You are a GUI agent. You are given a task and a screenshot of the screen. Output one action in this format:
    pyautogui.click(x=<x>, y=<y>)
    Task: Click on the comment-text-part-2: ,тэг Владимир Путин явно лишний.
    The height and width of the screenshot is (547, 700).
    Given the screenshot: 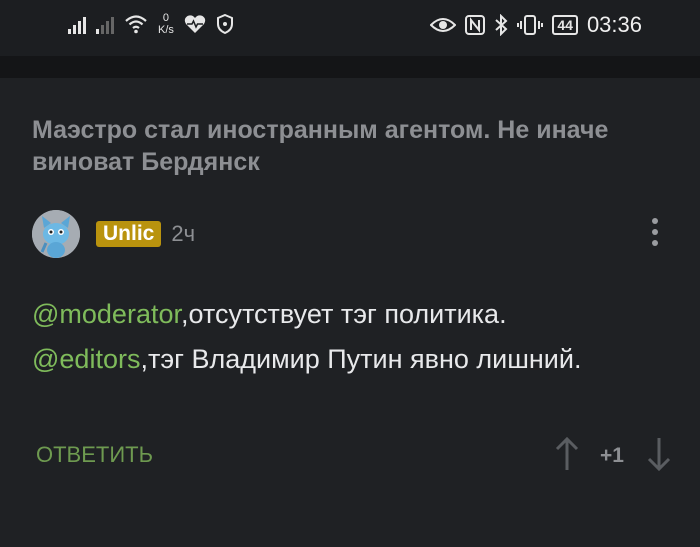 What is the action you would take?
    pyautogui.click(x=361, y=359)
    